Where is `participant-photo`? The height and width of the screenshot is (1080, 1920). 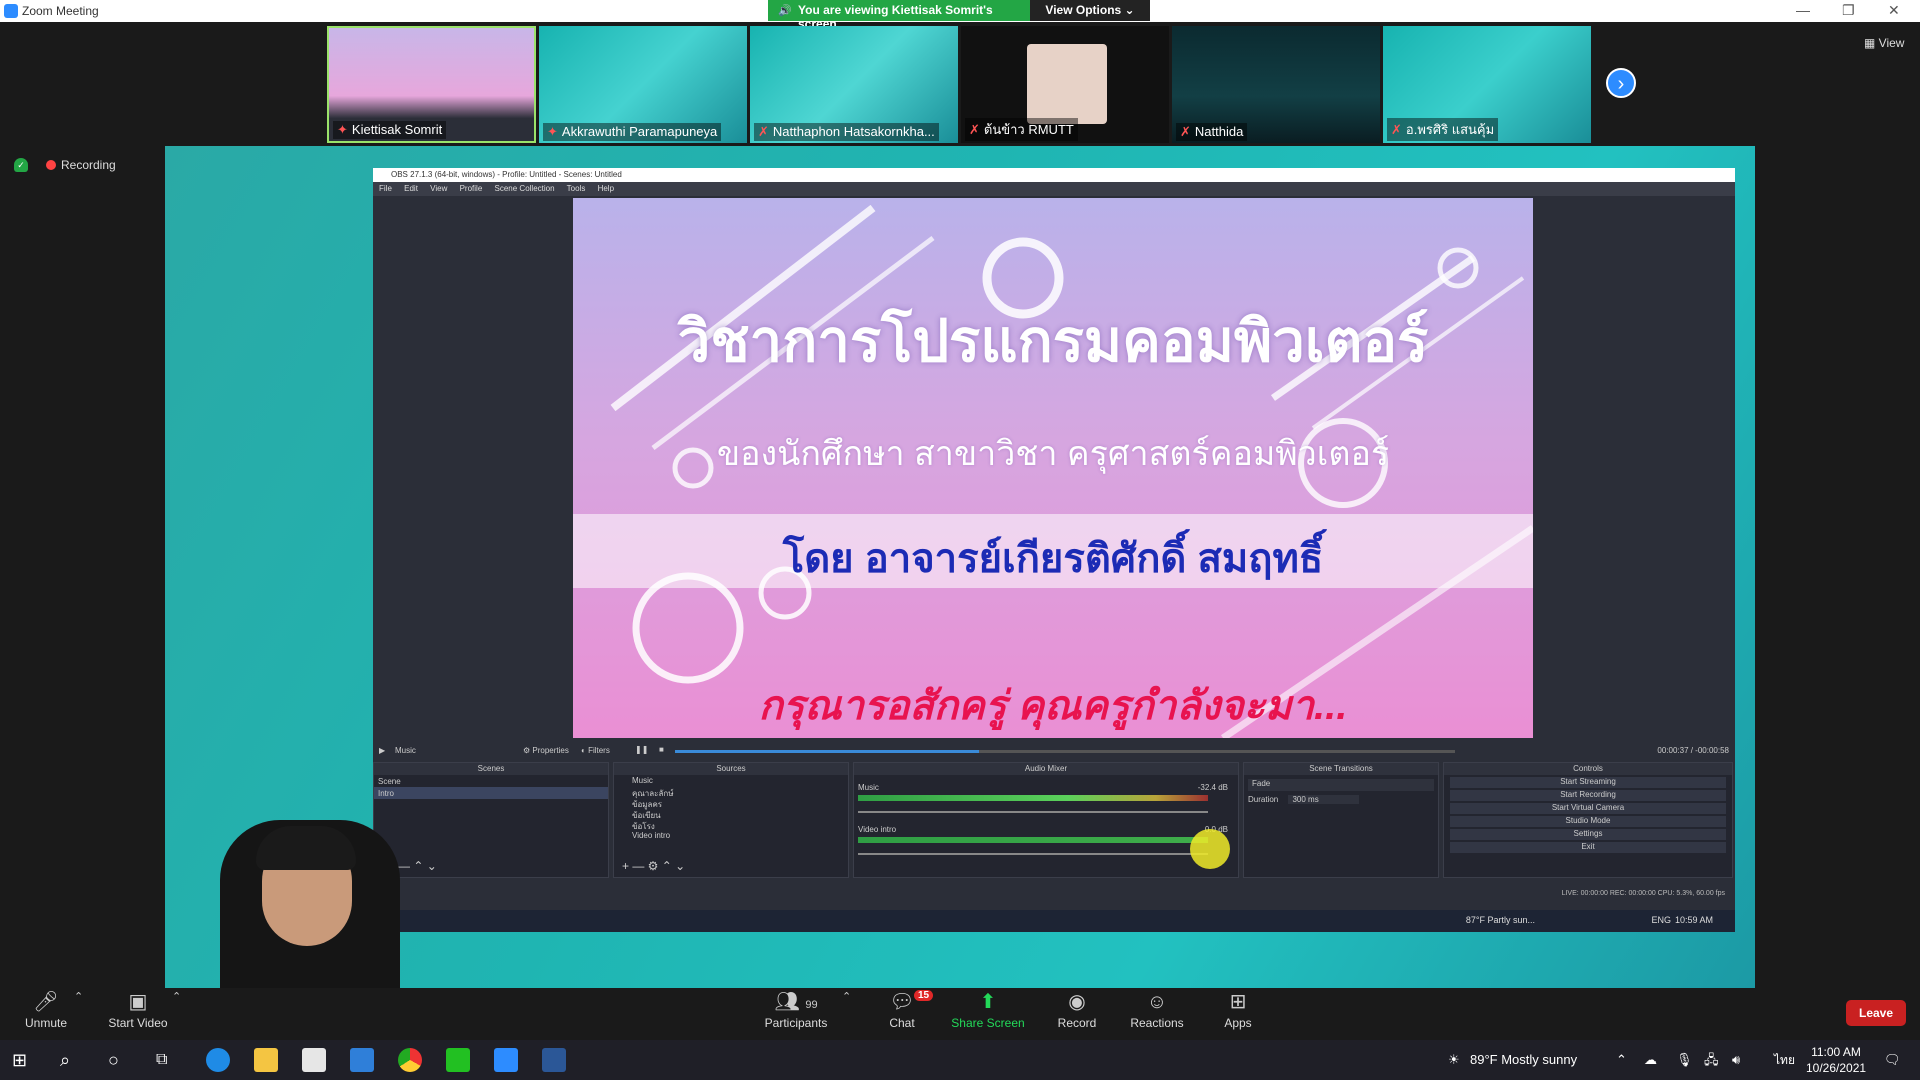 participant-photo is located at coordinates (1067, 84).